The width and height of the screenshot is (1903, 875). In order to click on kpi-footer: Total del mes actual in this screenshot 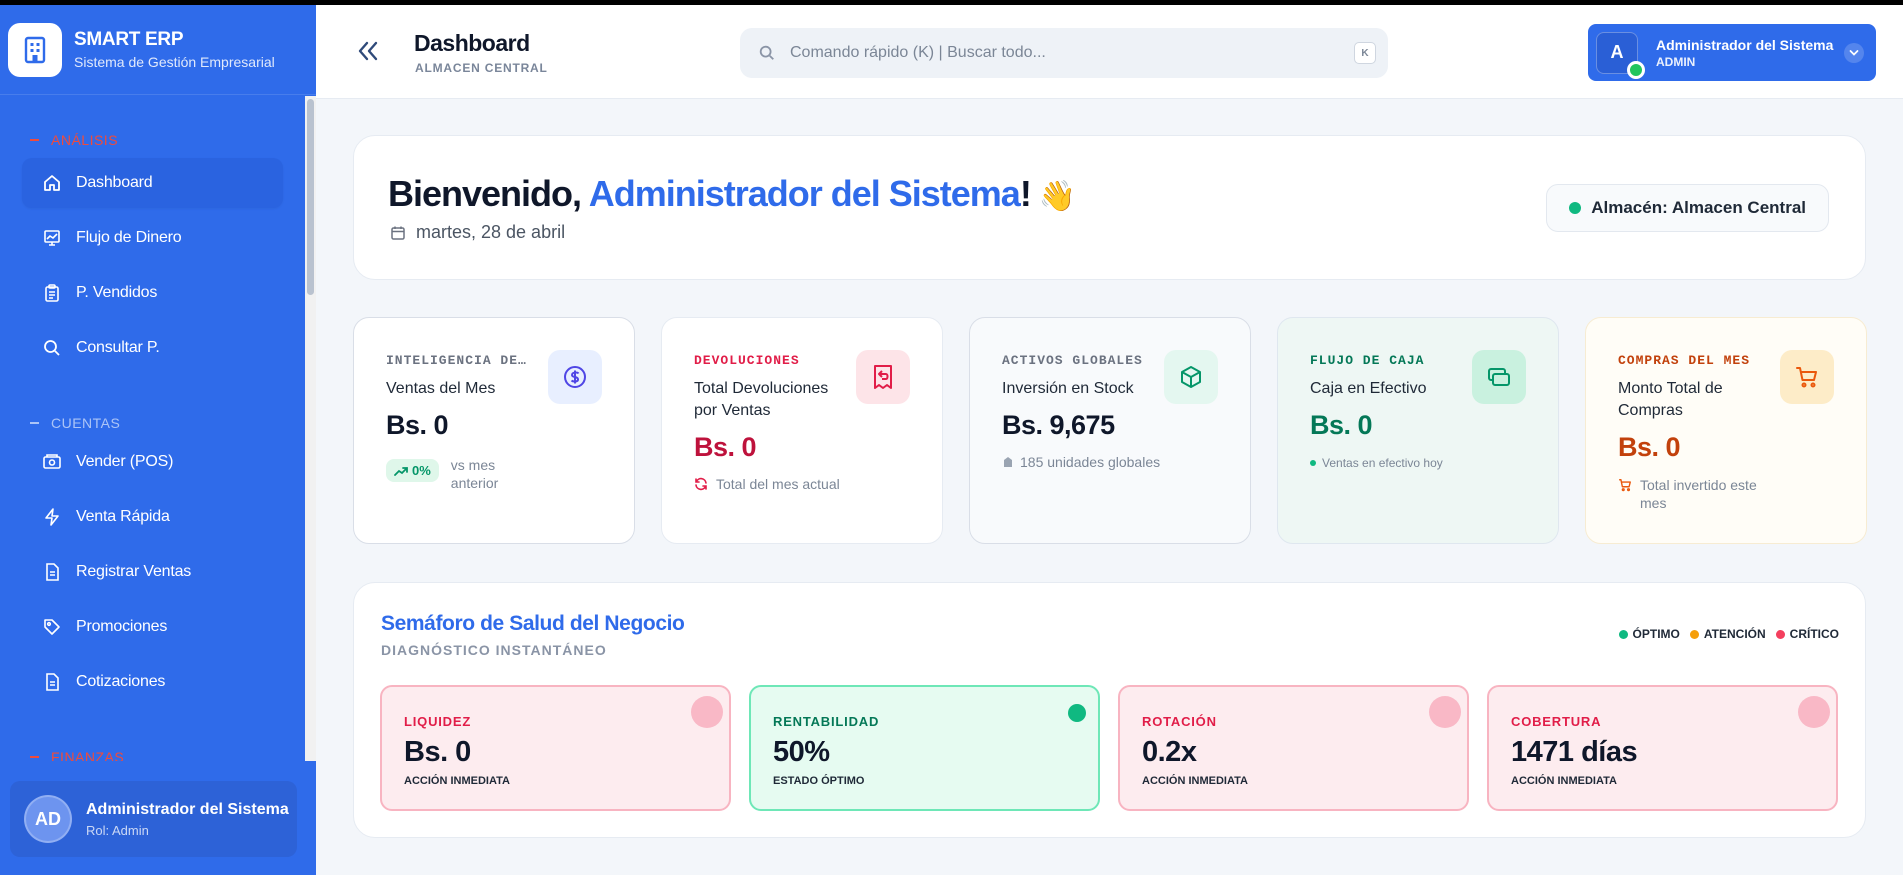, I will do `click(767, 484)`.